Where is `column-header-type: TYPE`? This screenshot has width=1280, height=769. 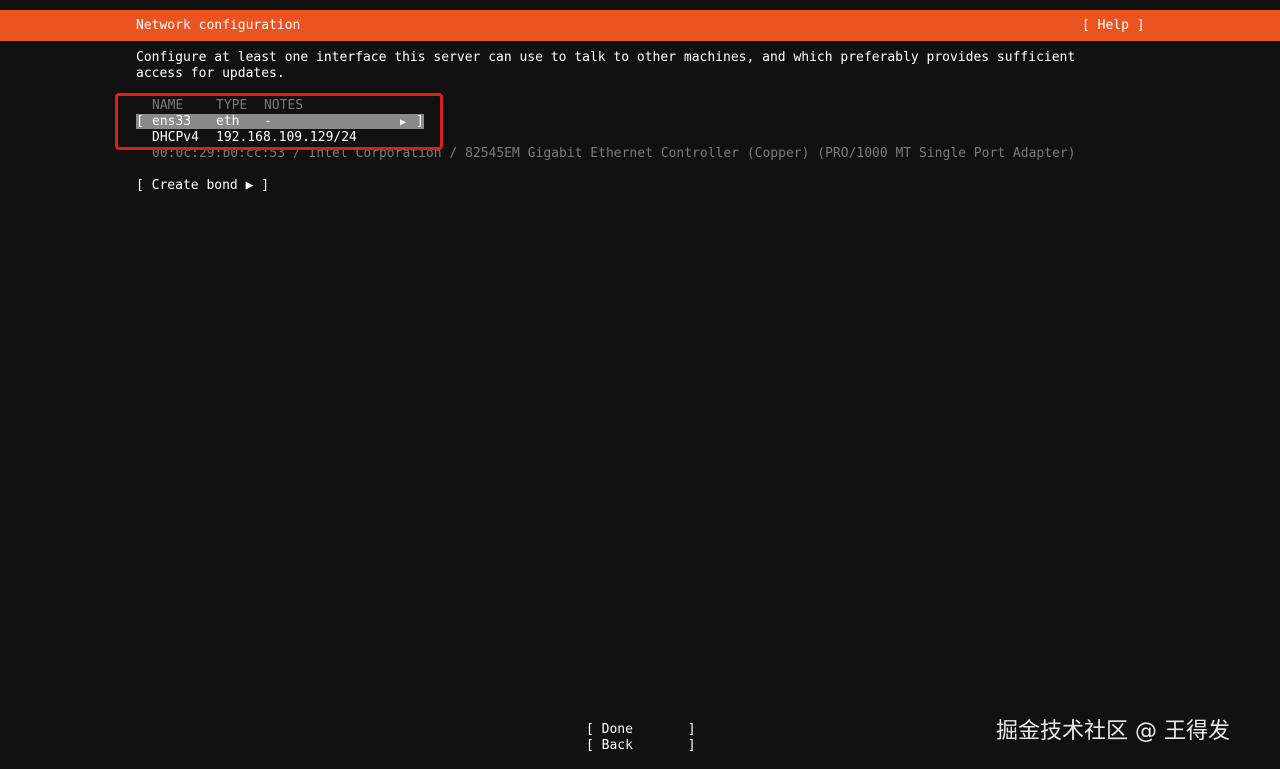
column-header-type: TYPE is located at coordinates (232, 105).